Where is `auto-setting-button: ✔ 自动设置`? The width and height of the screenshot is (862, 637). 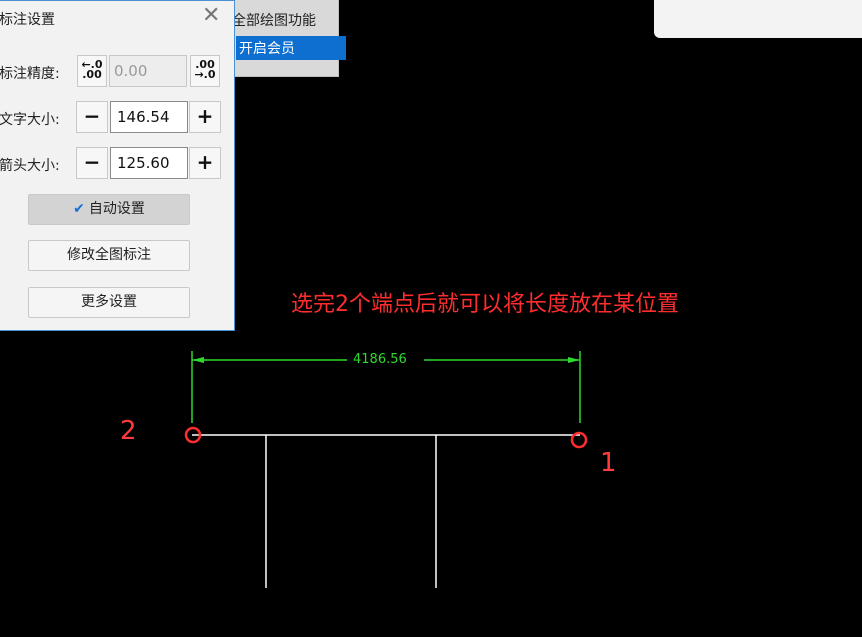
auto-setting-button: ✔ 自动设置 is located at coordinates (109, 209).